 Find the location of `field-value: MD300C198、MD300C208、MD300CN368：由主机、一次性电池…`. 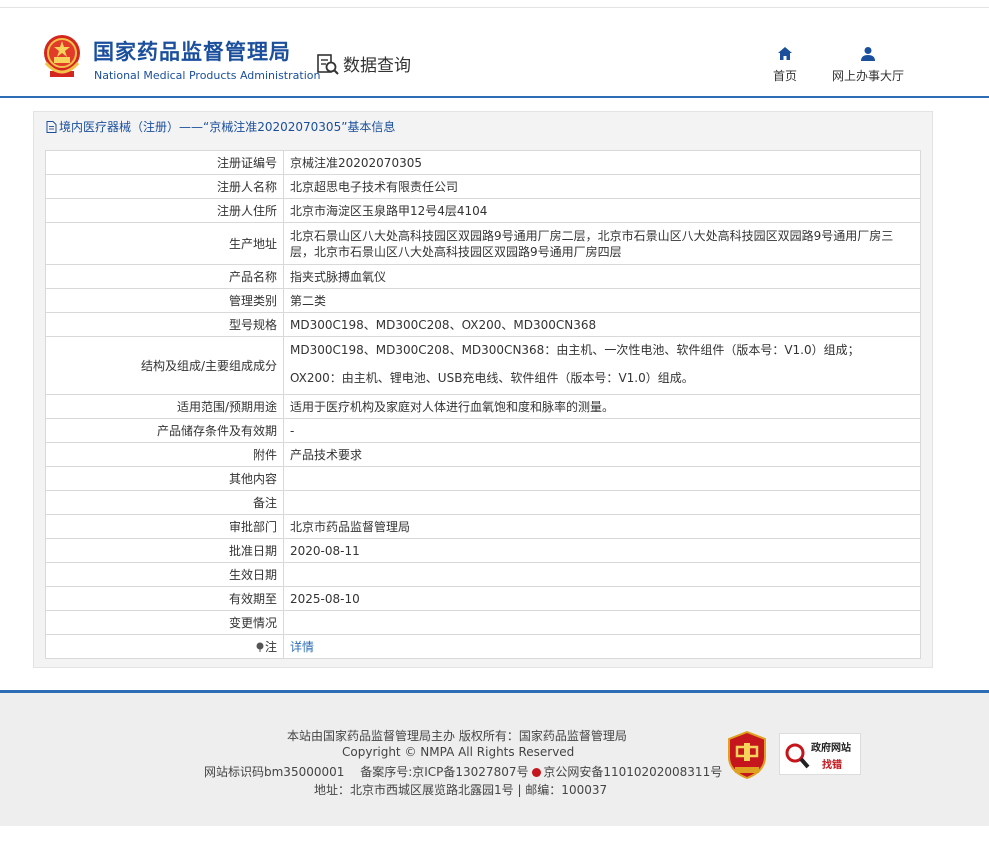

field-value: MD300C198、MD300C208、MD300CN368：由主机、一次性电池… is located at coordinates (602, 365).